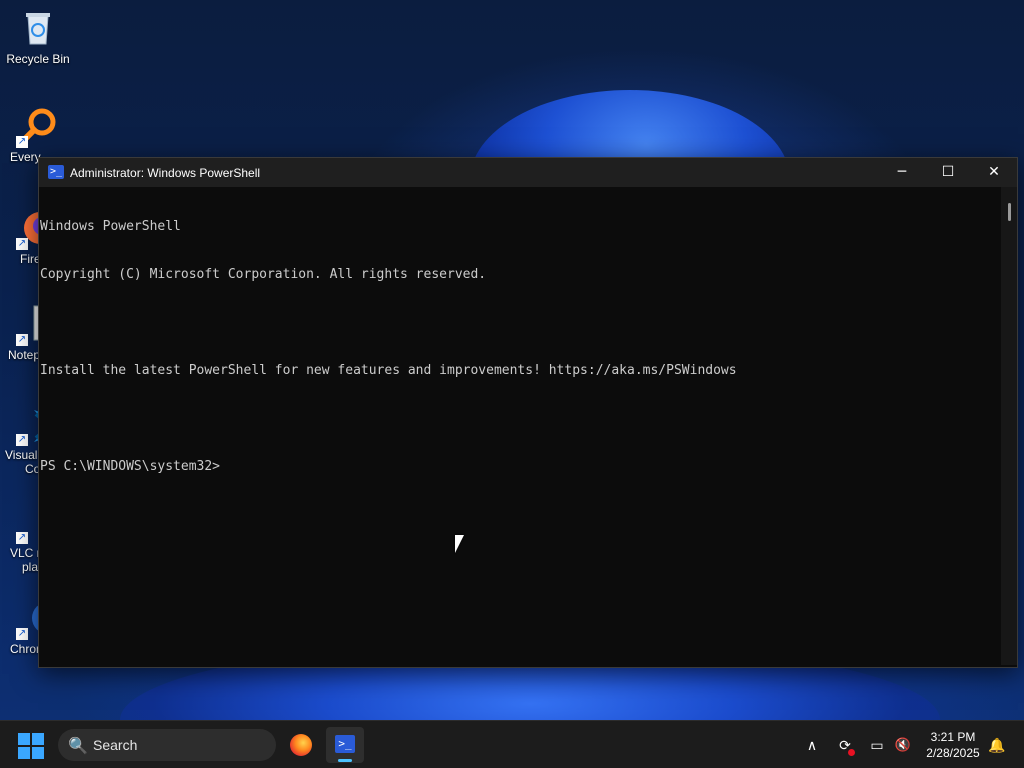 This screenshot has width=1024, height=768. I want to click on desktop-icon-recycle-bin: Recycle Bin, so click(38, 37).